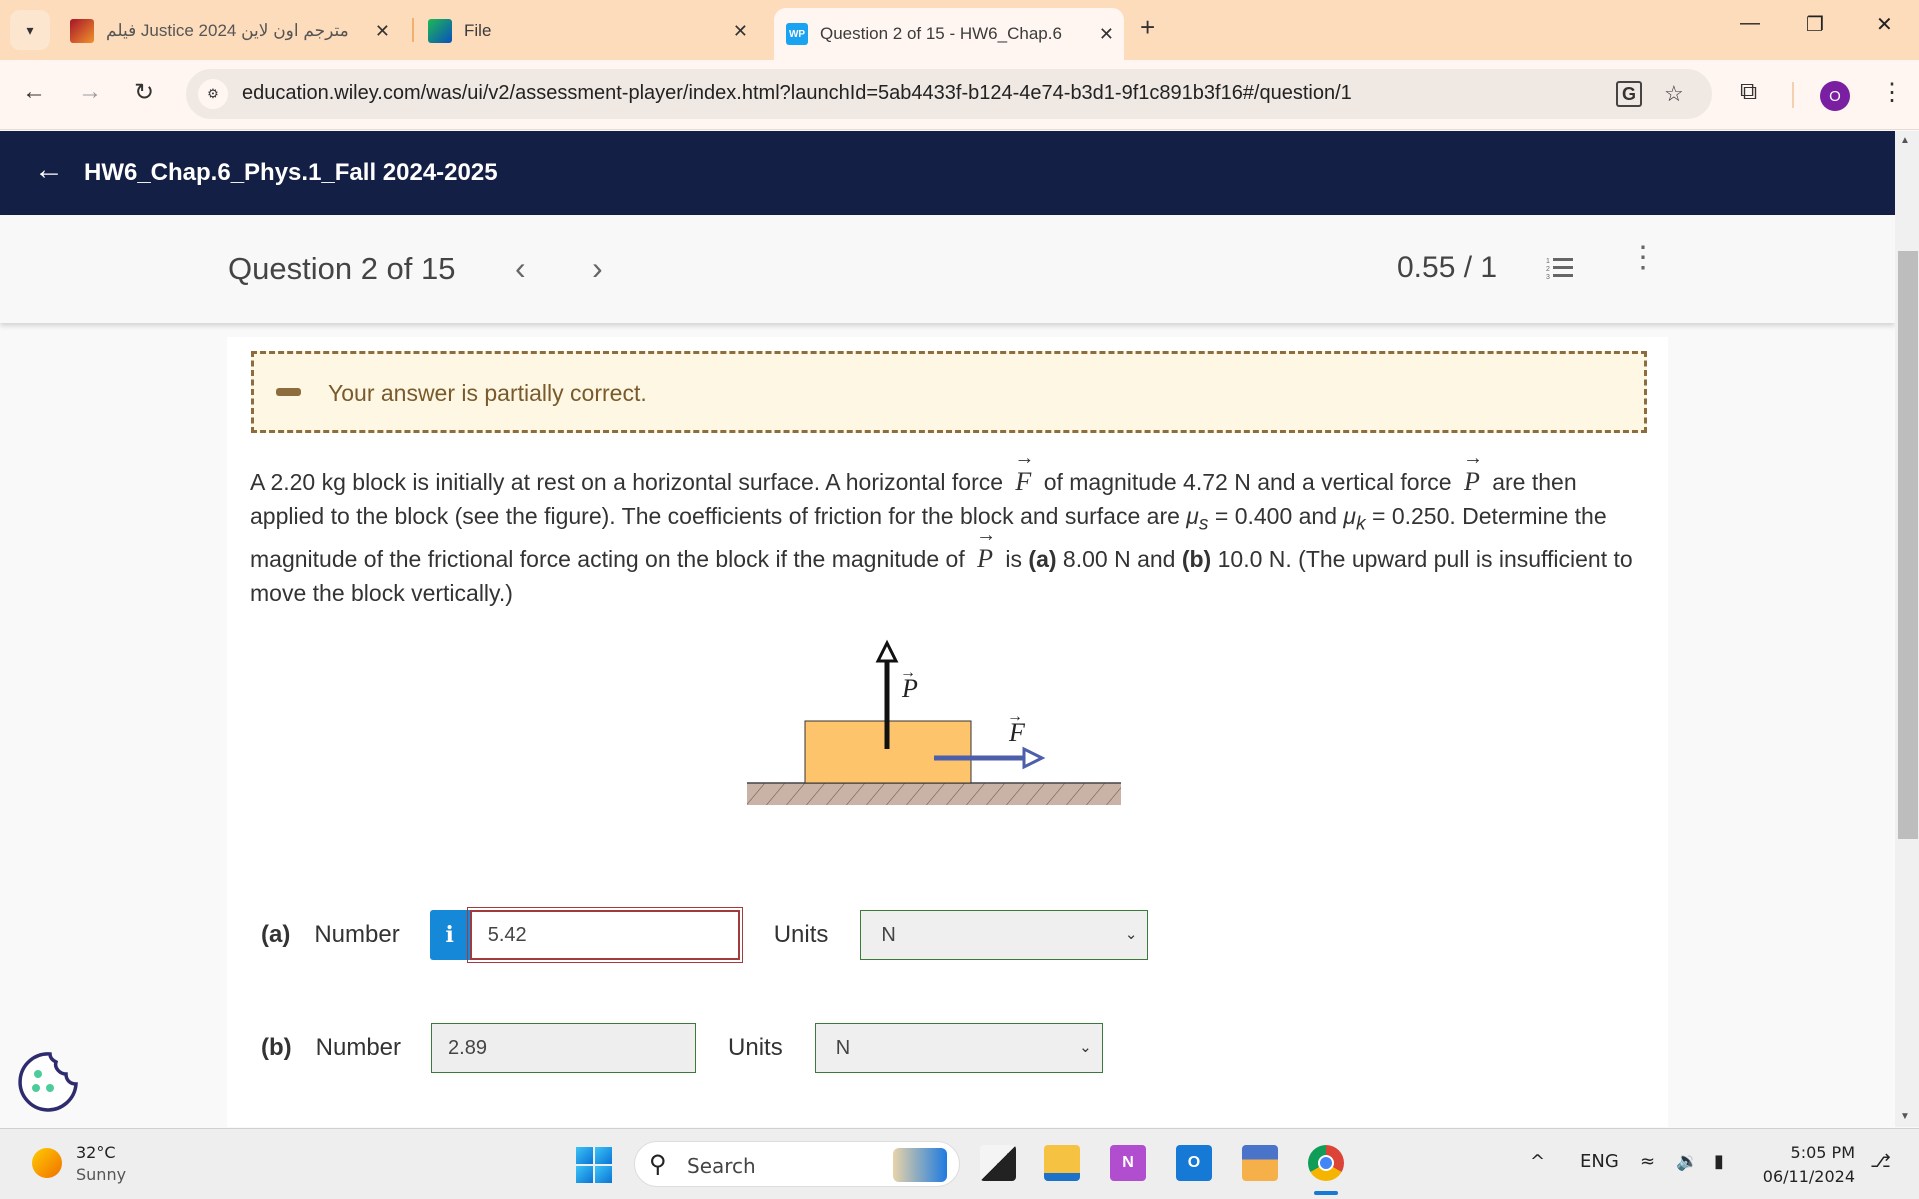  What do you see at coordinates (1809, 1165) in the screenshot?
I see `system-clock: 5:05 PM 06/11/2024` at bounding box center [1809, 1165].